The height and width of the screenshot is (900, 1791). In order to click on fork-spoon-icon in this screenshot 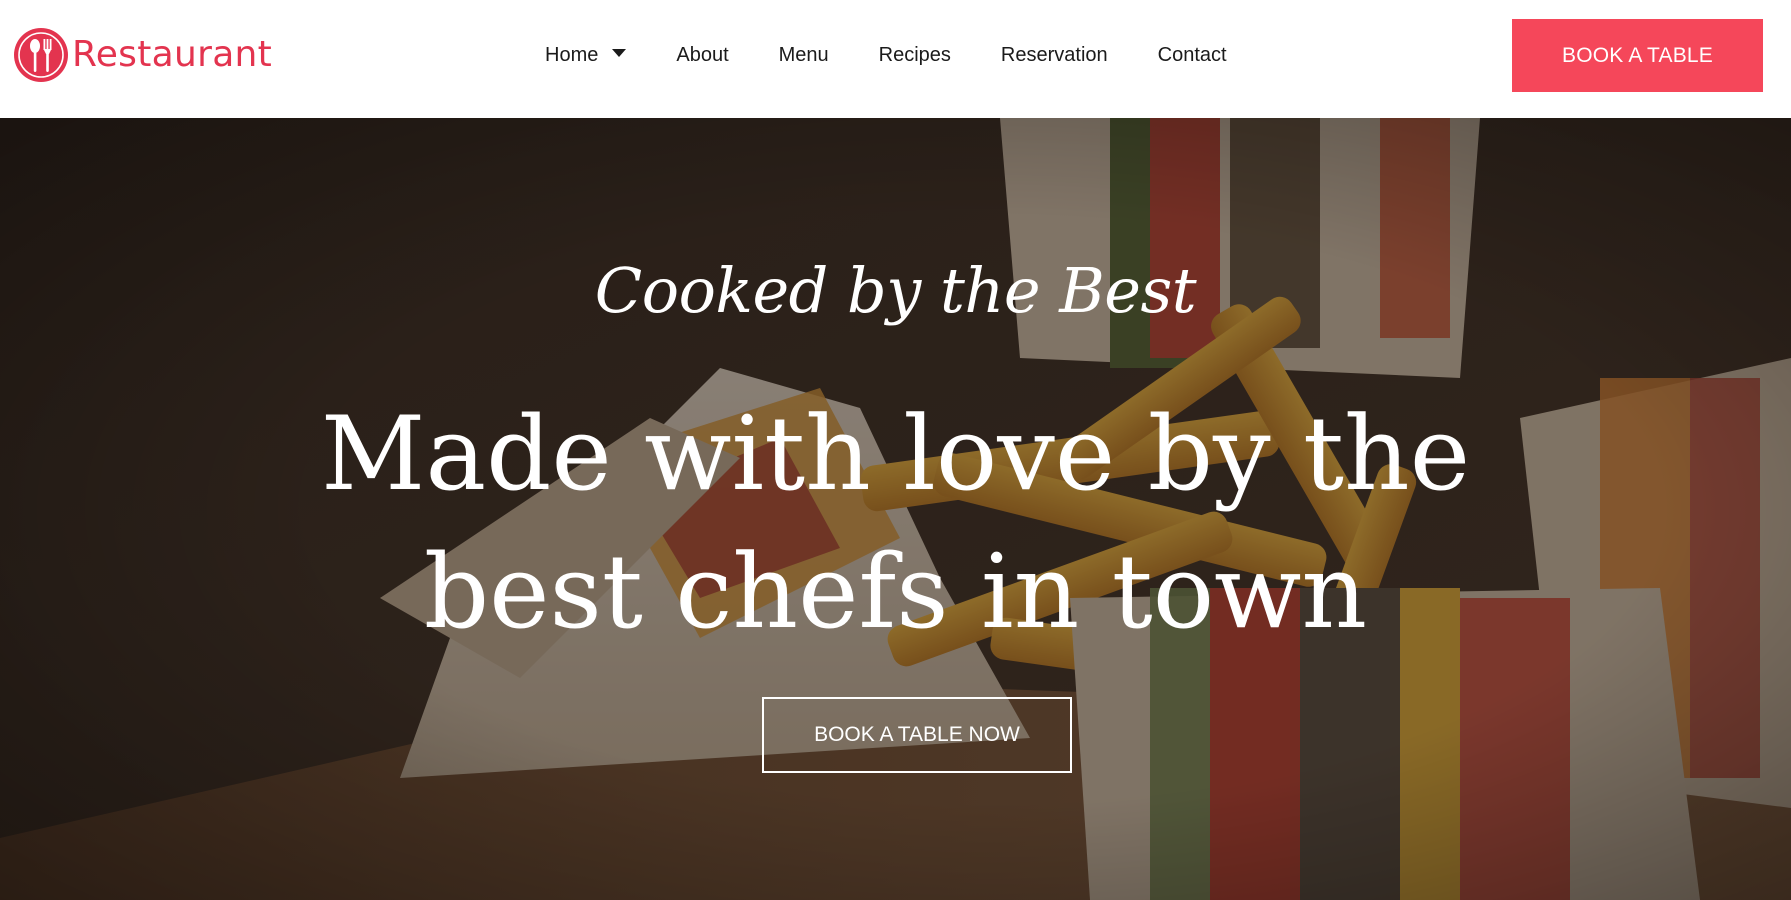, I will do `click(41, 55)`.